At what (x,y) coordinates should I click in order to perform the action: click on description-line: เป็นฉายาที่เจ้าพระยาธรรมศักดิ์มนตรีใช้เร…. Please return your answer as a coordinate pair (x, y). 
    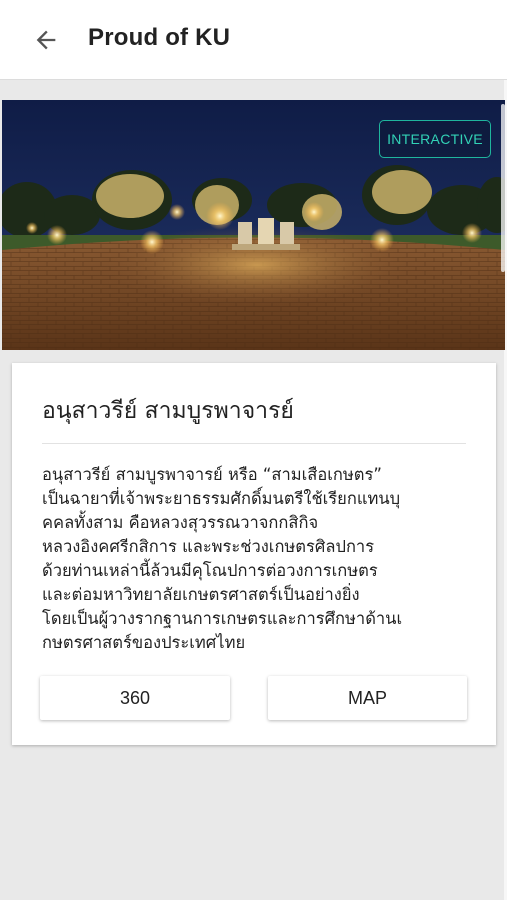
    Looking at the image, I should click on (221, 498).